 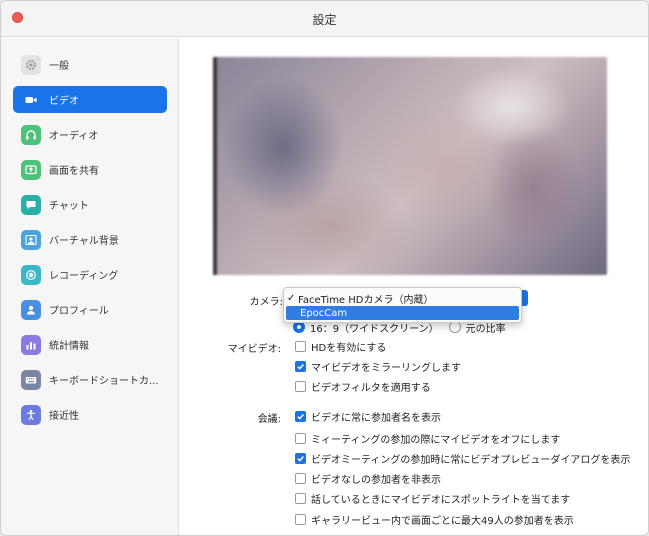 I want to click on sidebar-item-label: 一般, so click(x=59, y=66).